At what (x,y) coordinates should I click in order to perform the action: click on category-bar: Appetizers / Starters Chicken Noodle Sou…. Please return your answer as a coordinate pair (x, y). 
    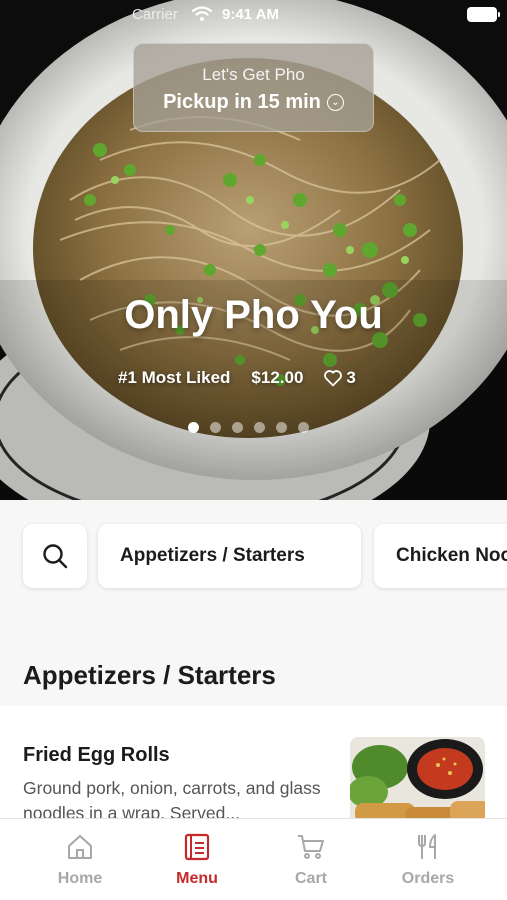
    Looking at the image, I should click on (253, 565).